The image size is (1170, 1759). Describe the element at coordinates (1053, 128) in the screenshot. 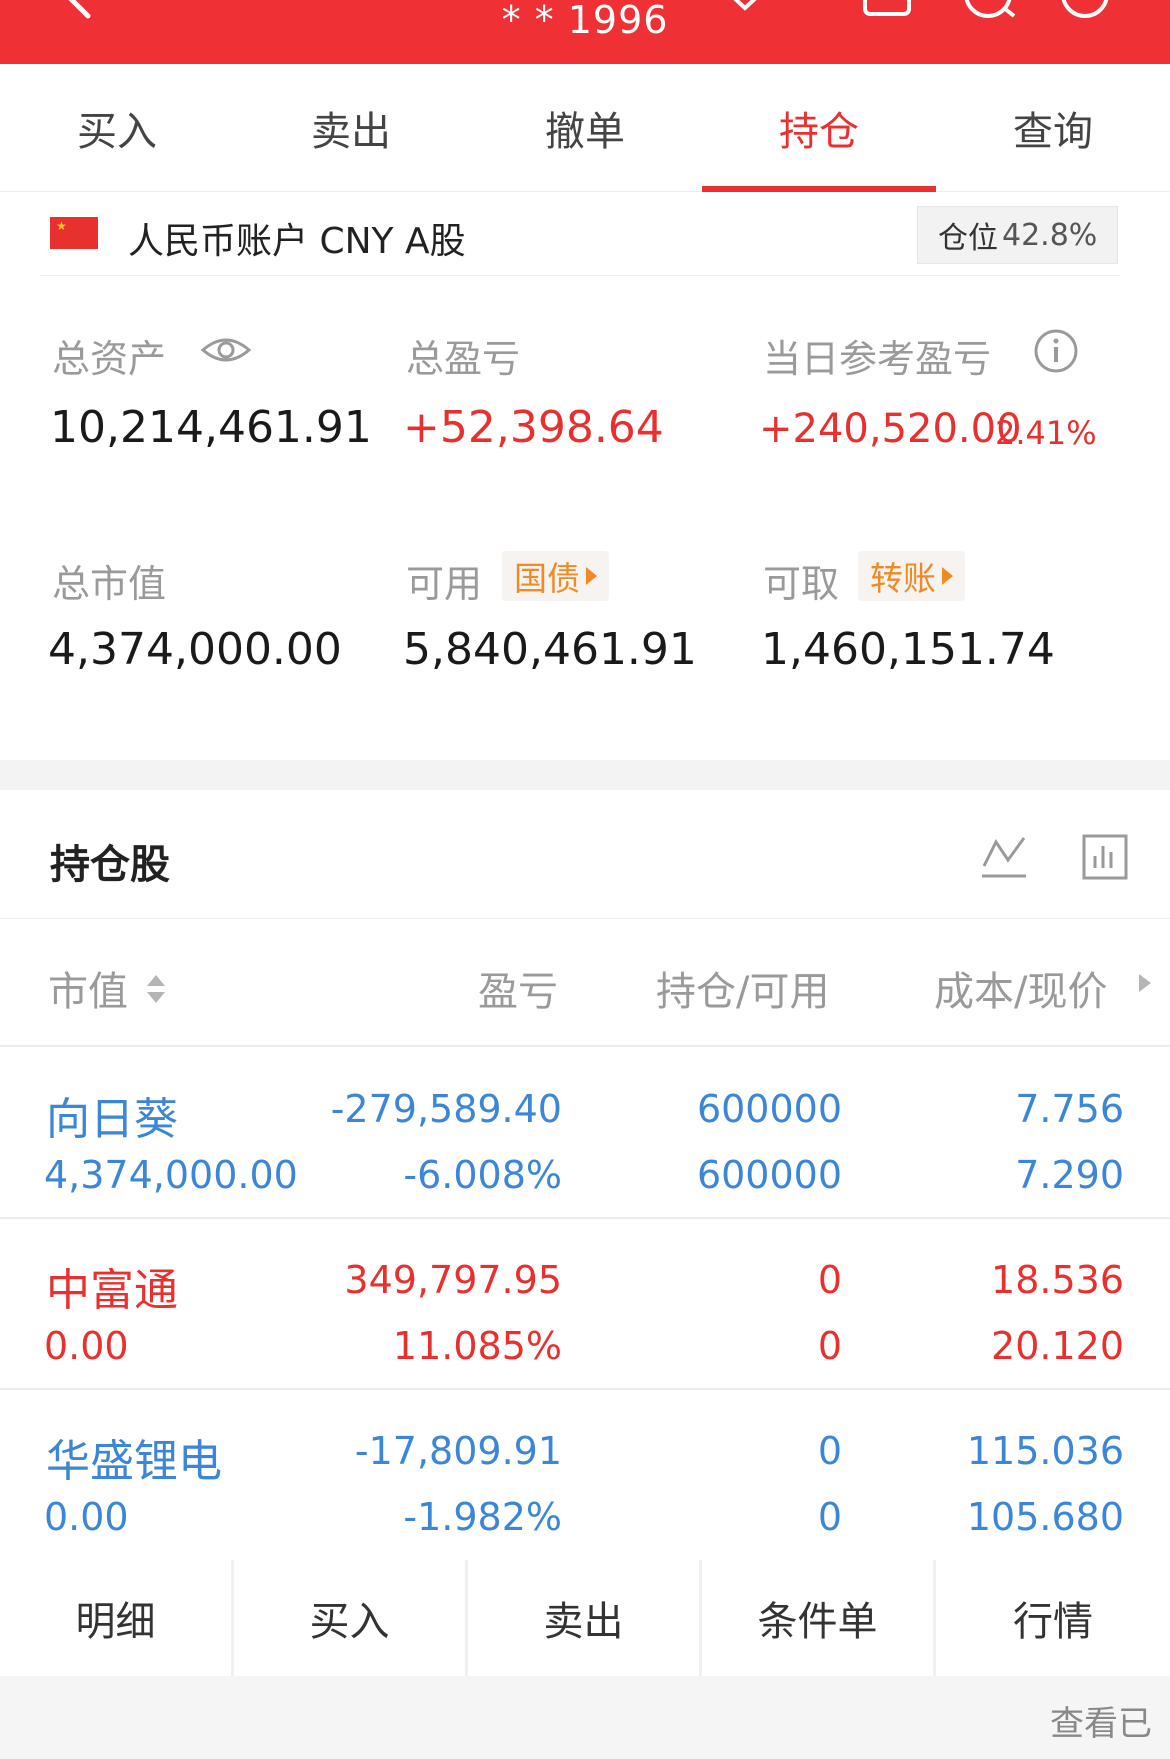

I see `tab-query: 查询` at that location.